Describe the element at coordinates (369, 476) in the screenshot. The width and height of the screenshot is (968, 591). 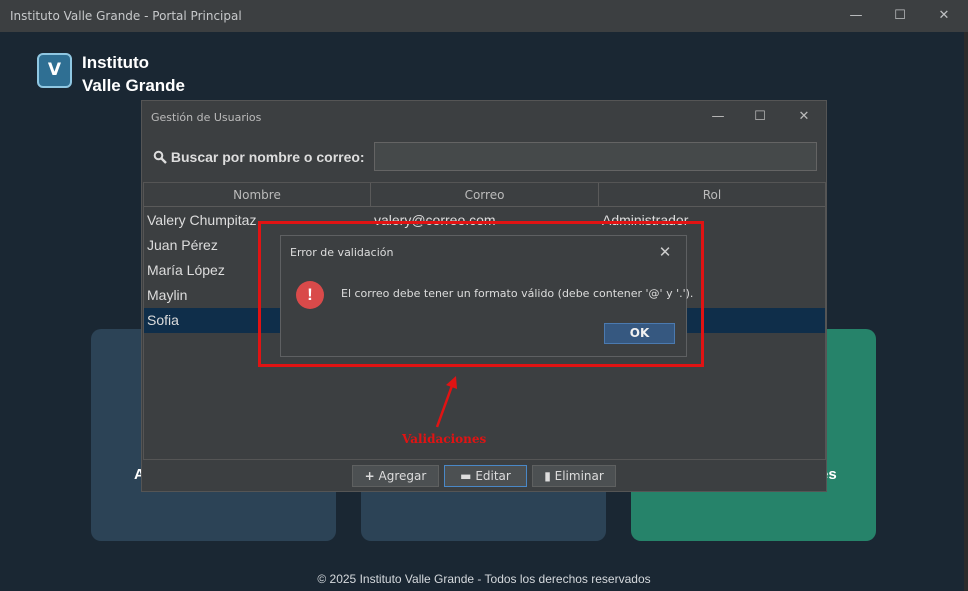
I see `plus-icon: +` at that location.